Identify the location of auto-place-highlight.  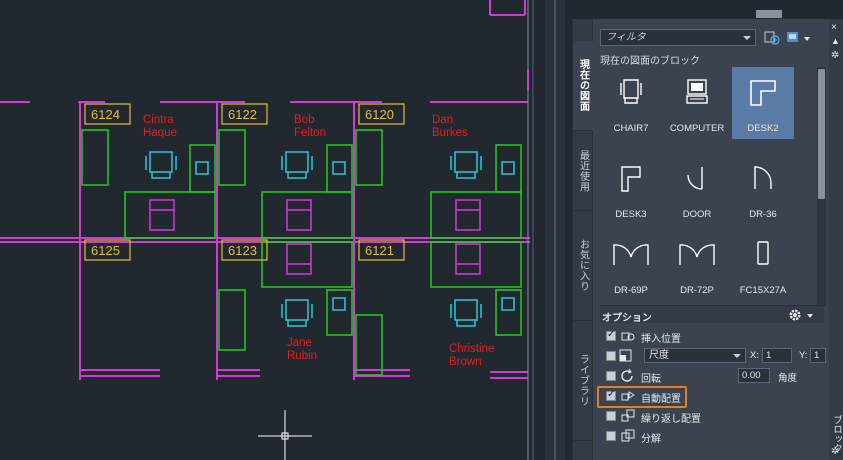
(642, 397).